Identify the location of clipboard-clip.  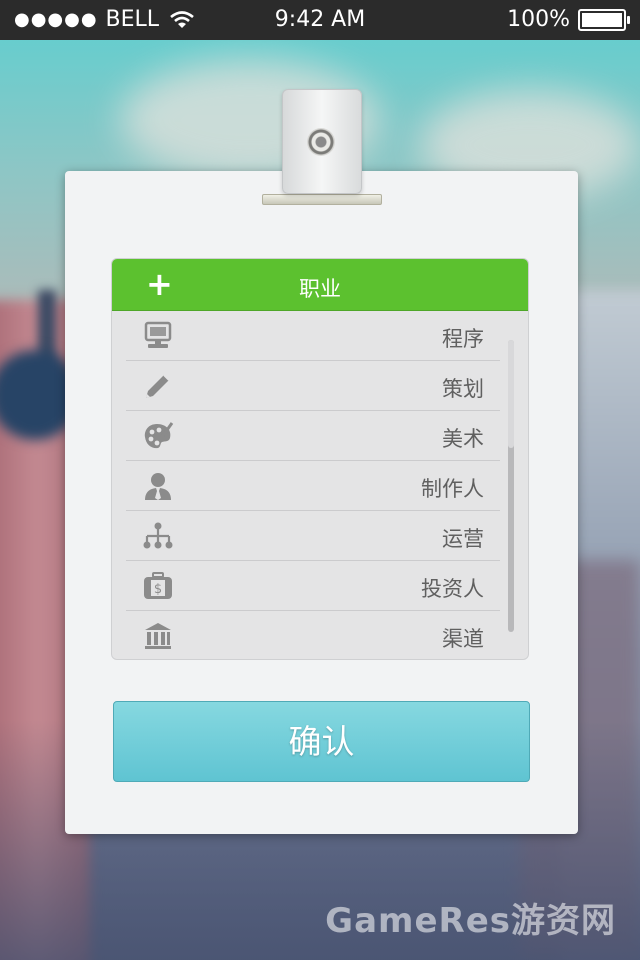
(322, 141).